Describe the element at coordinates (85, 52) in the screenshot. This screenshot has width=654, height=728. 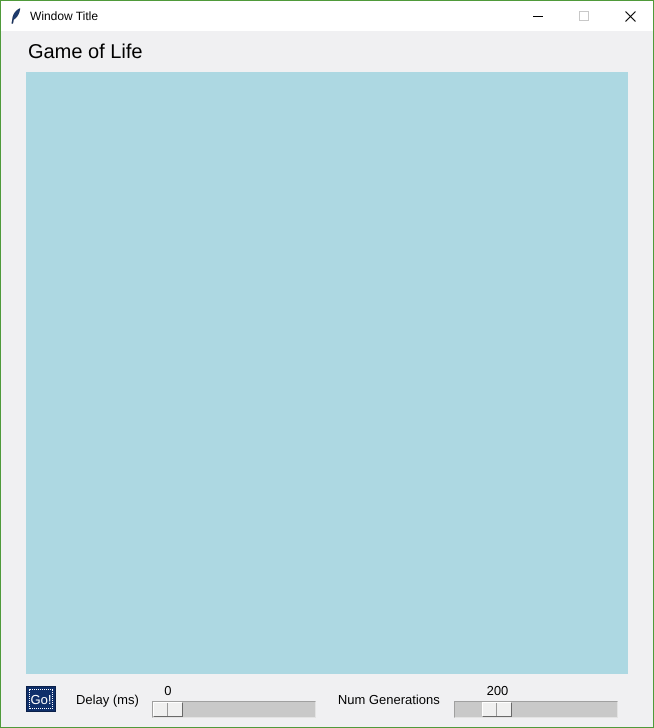
I see `app-heading: Game of Life` at that location.